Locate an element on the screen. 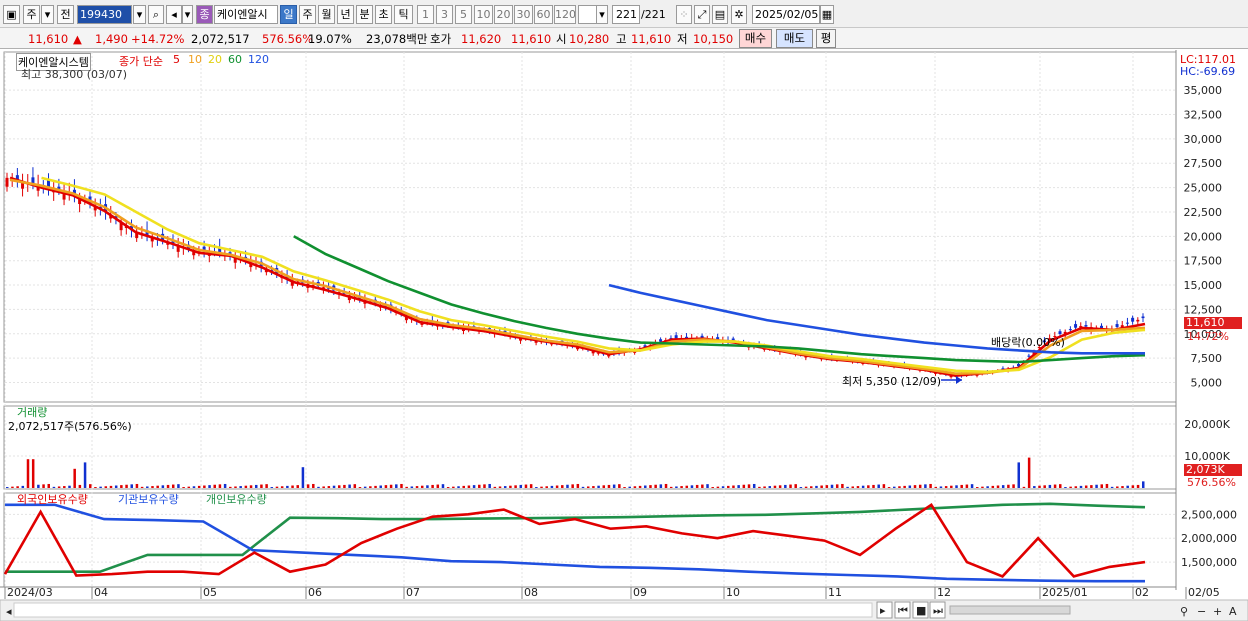  calendar-icon: ▦ is located at coordinates (827, 14).